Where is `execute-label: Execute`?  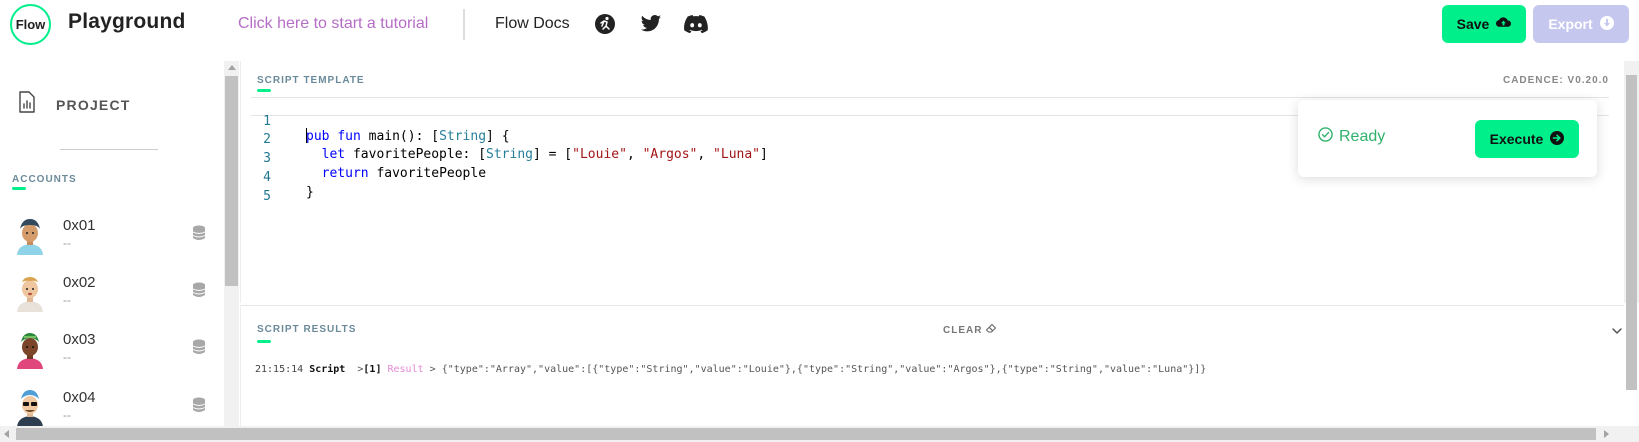
execute-label: Execute is located at coordinates (1516, 139).